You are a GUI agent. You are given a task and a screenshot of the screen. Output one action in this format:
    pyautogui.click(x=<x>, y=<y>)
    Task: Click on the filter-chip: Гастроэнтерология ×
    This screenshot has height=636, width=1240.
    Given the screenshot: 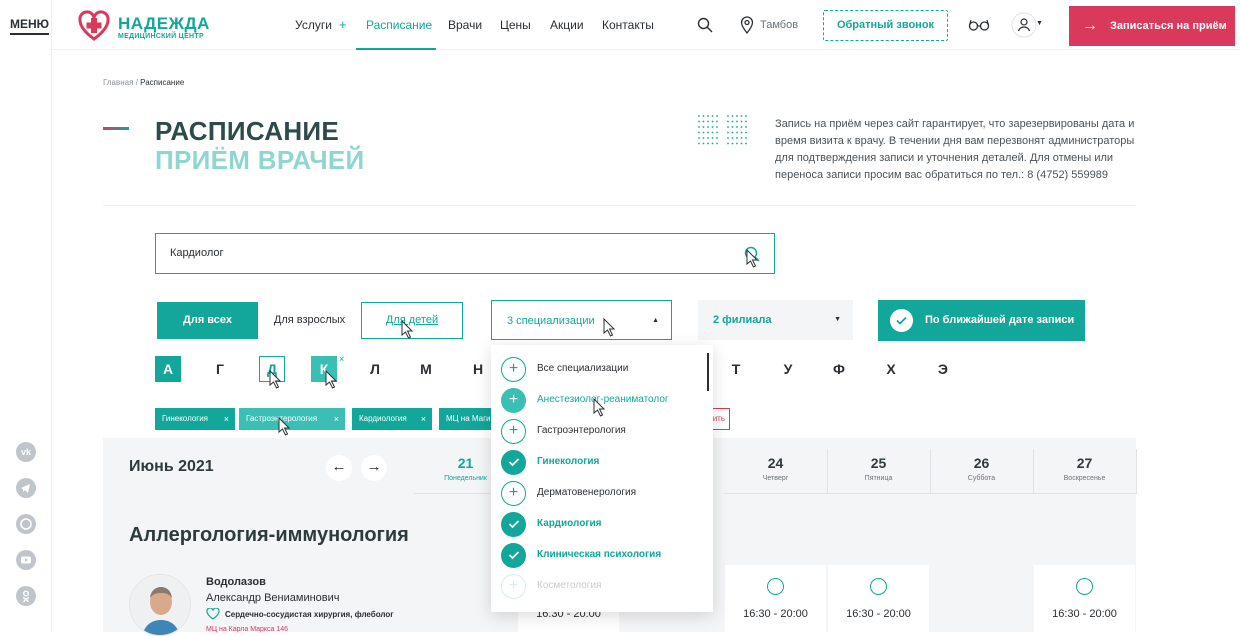 What is the action you would take?
    pyautogui.click(x=292, y=419)
    